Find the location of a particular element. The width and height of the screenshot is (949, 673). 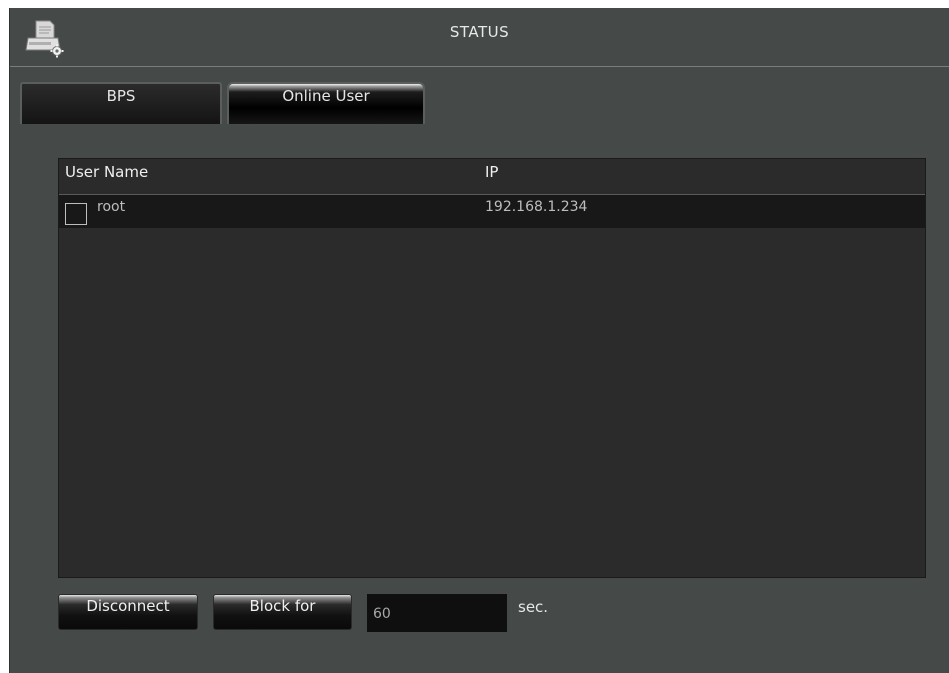

row-user-name: root is located at coordinates (111, 207).